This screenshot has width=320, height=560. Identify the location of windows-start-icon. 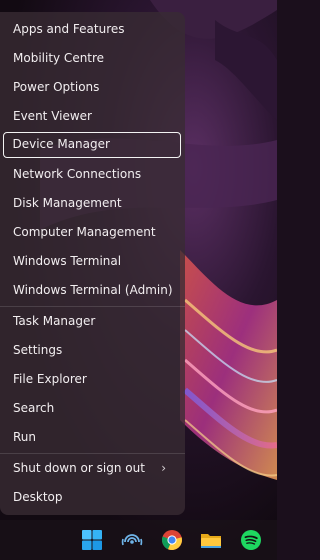
(92, 540).